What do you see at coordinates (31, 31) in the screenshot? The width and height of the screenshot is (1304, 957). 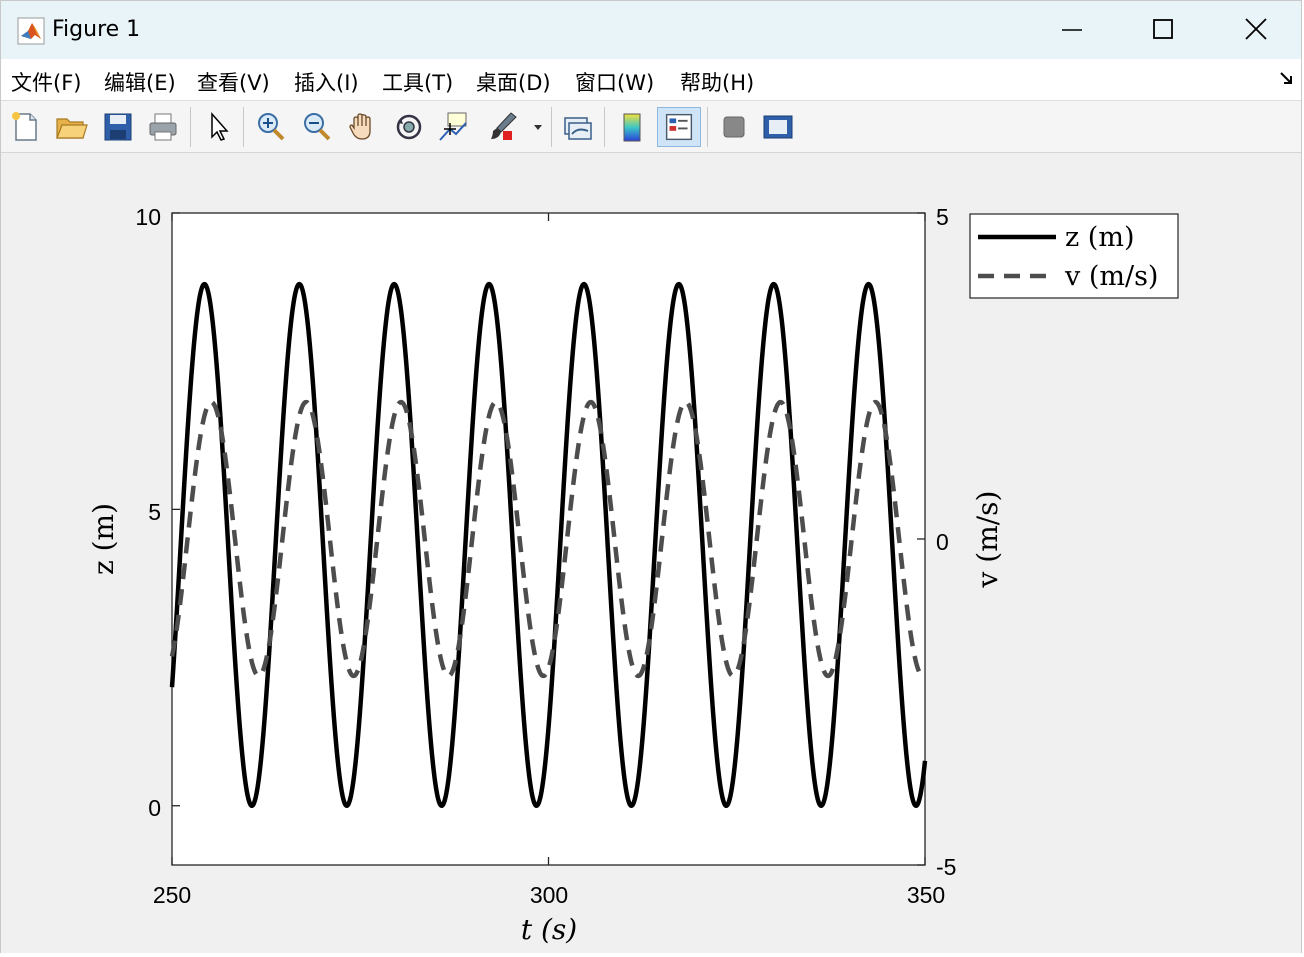 I see `matlab-app-icon` at bounding box center [31, 31].